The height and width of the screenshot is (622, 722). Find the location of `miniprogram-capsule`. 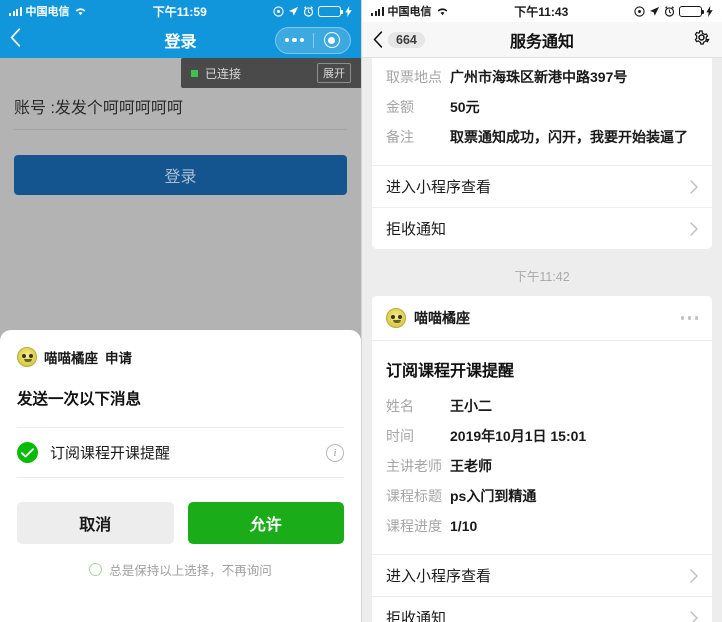

miniprogram-capsule is located at coordinates (313, 40).